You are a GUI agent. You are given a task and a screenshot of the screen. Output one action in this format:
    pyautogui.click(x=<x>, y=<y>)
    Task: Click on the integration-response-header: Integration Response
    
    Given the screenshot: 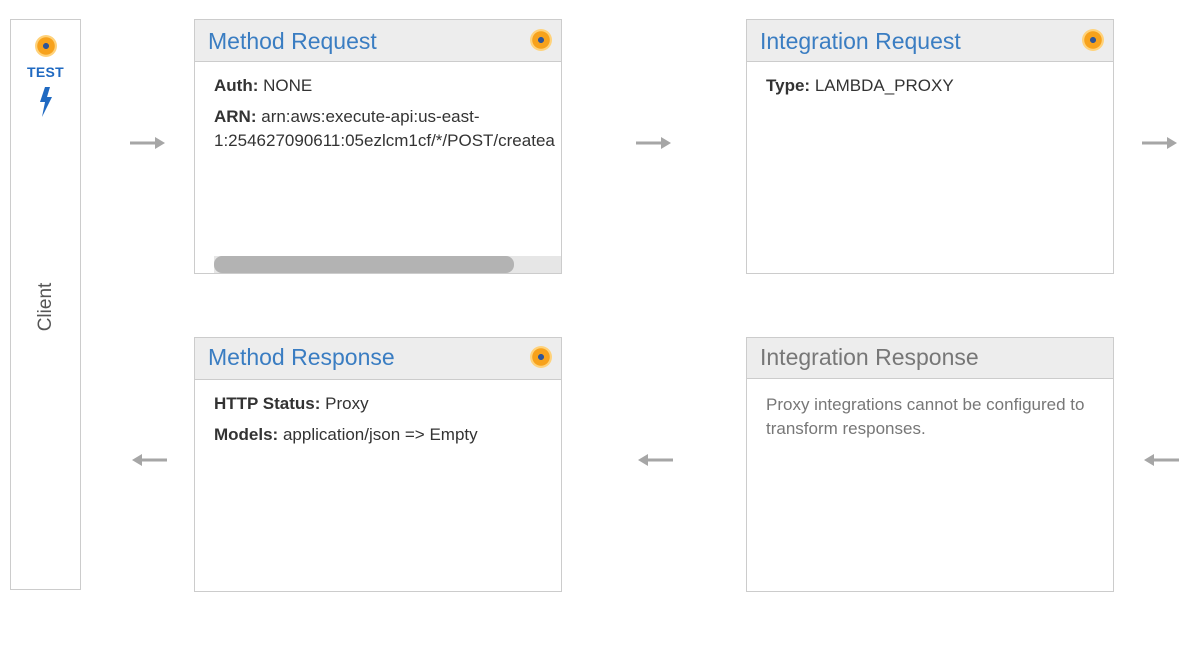 What is the action you would take?
    pyautogui.click(x=930, y=358)
    